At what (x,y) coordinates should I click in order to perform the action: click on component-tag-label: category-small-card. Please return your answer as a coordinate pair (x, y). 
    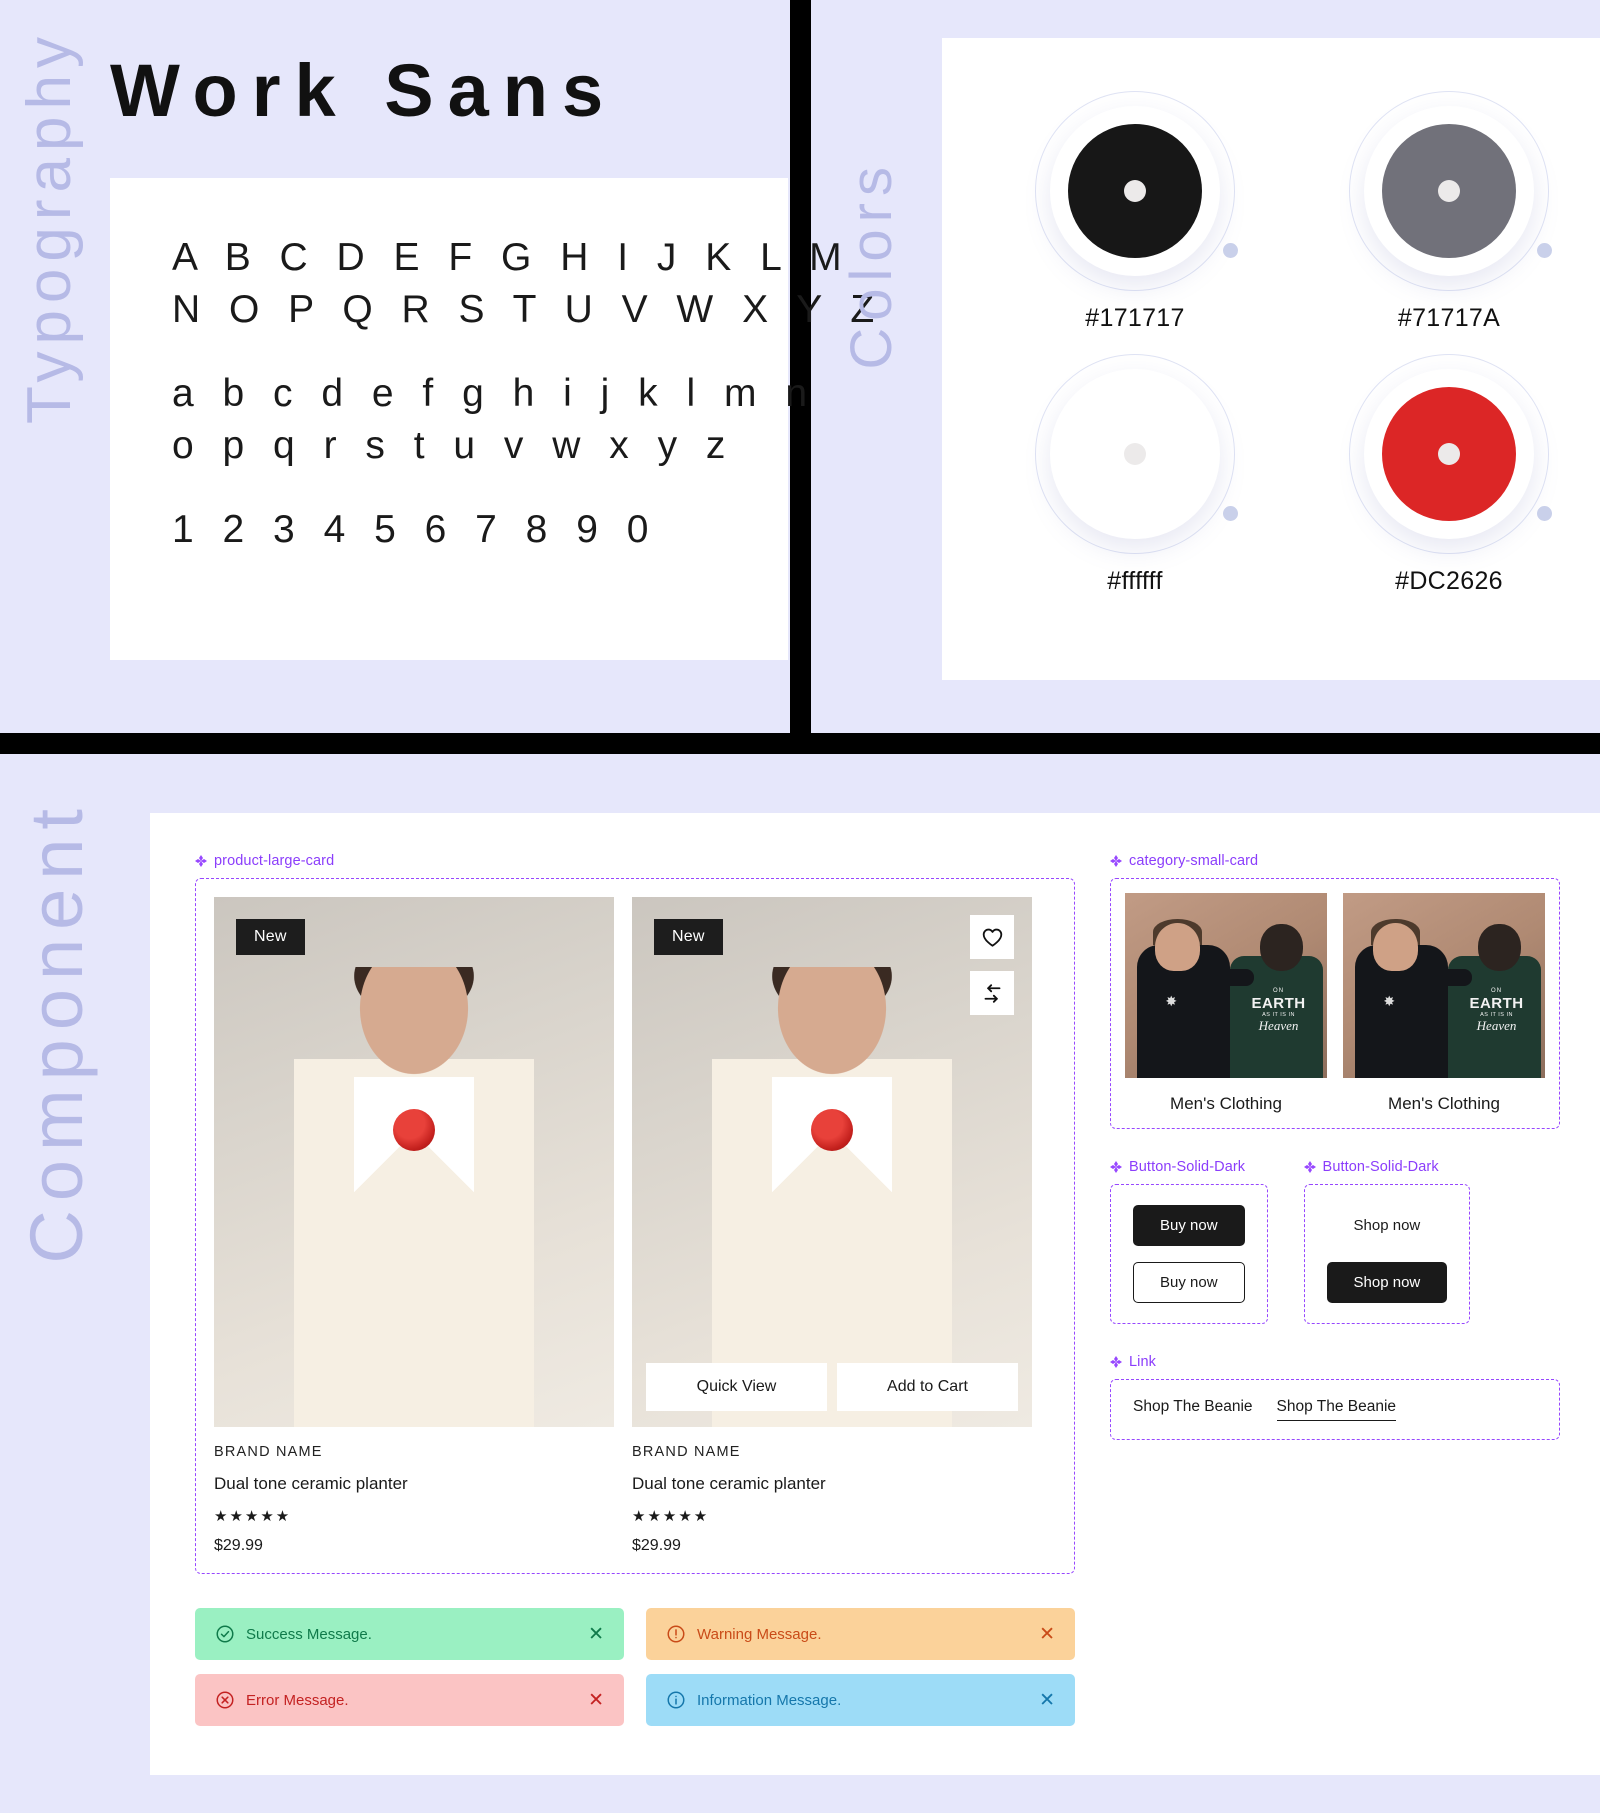
    Looking at the image, I should click on (1194, 861).